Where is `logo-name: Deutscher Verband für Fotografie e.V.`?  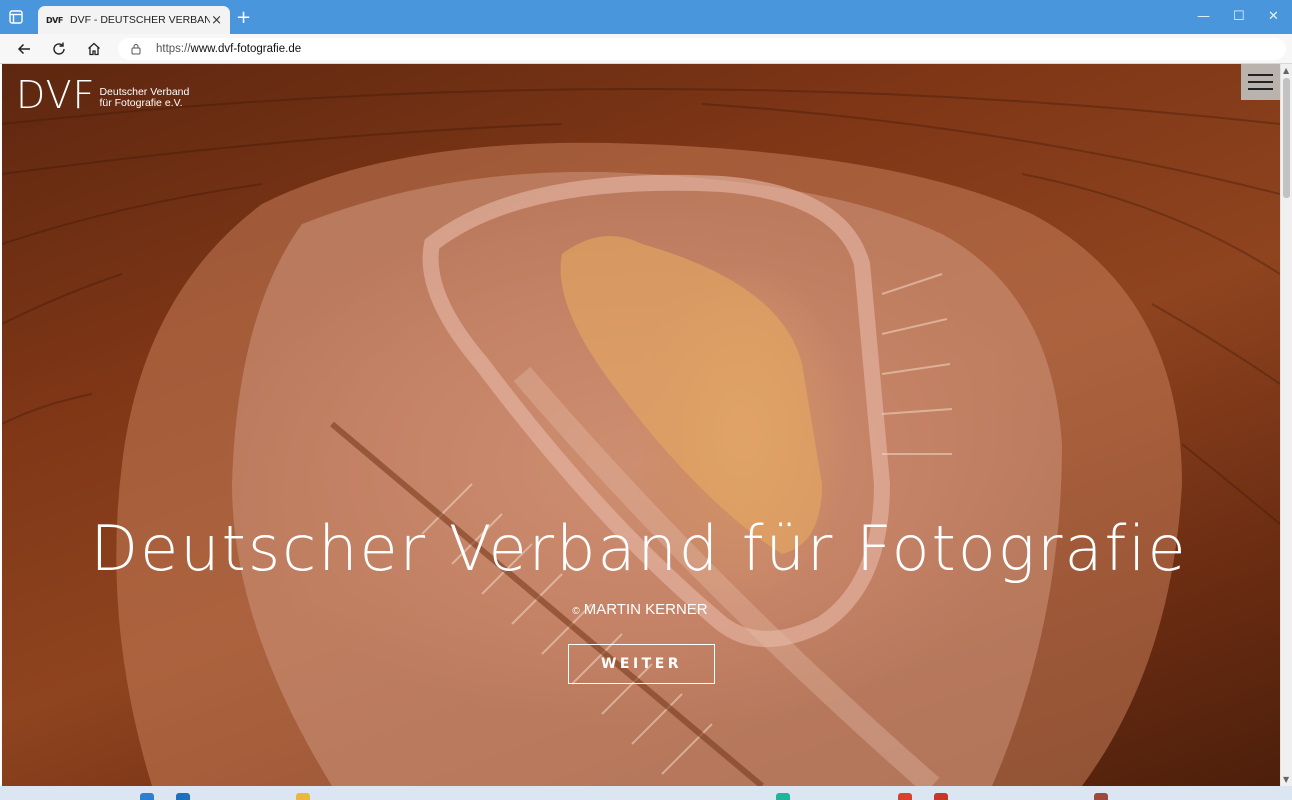
logo-name: Deutscher Verband für Fotografie e.V. is located at coordinates (144, 97).